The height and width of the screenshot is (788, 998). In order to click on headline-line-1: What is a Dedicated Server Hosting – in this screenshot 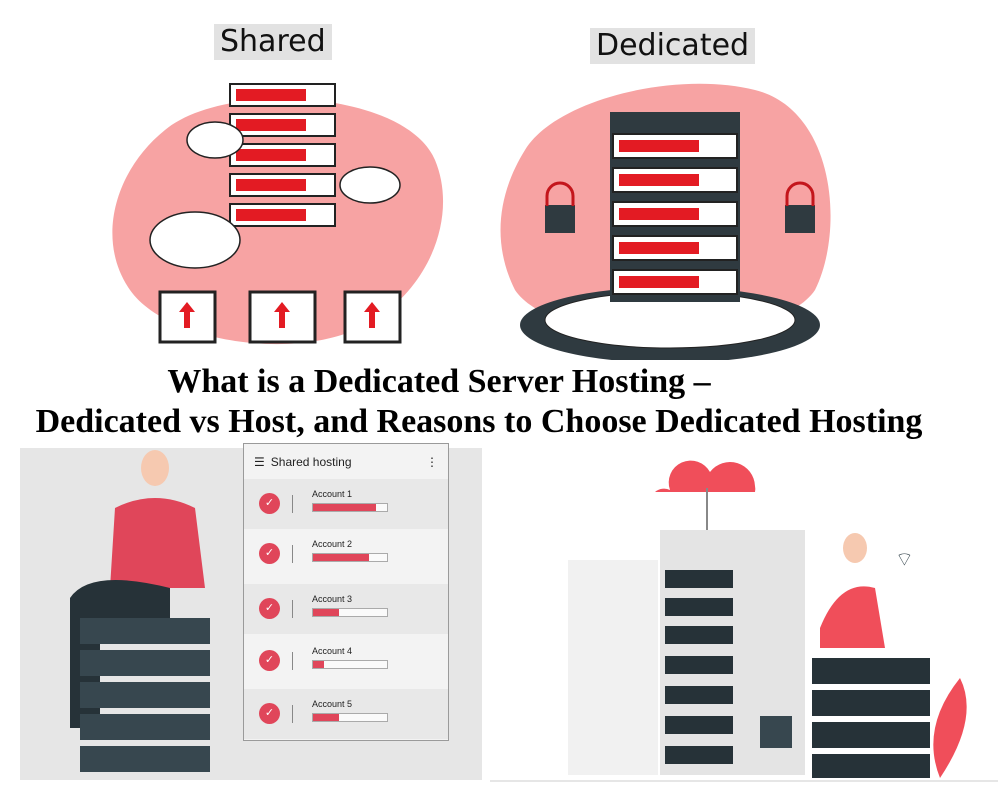, I will do `click(439, 381)`.